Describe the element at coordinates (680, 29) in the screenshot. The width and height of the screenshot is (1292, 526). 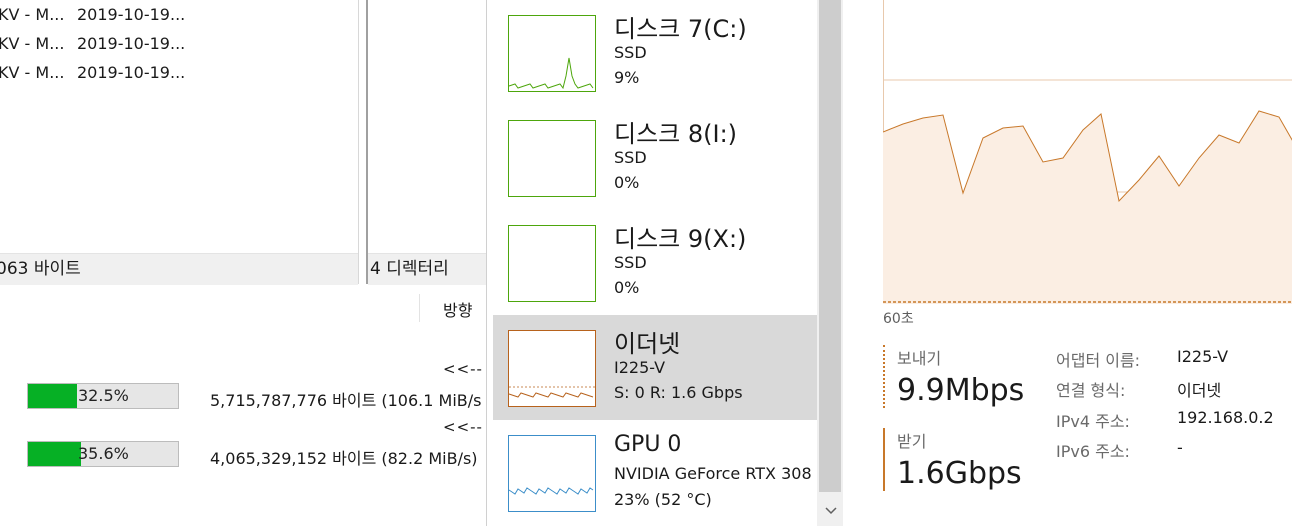
I see `device-name: 디스크 7(C:)` at that location.